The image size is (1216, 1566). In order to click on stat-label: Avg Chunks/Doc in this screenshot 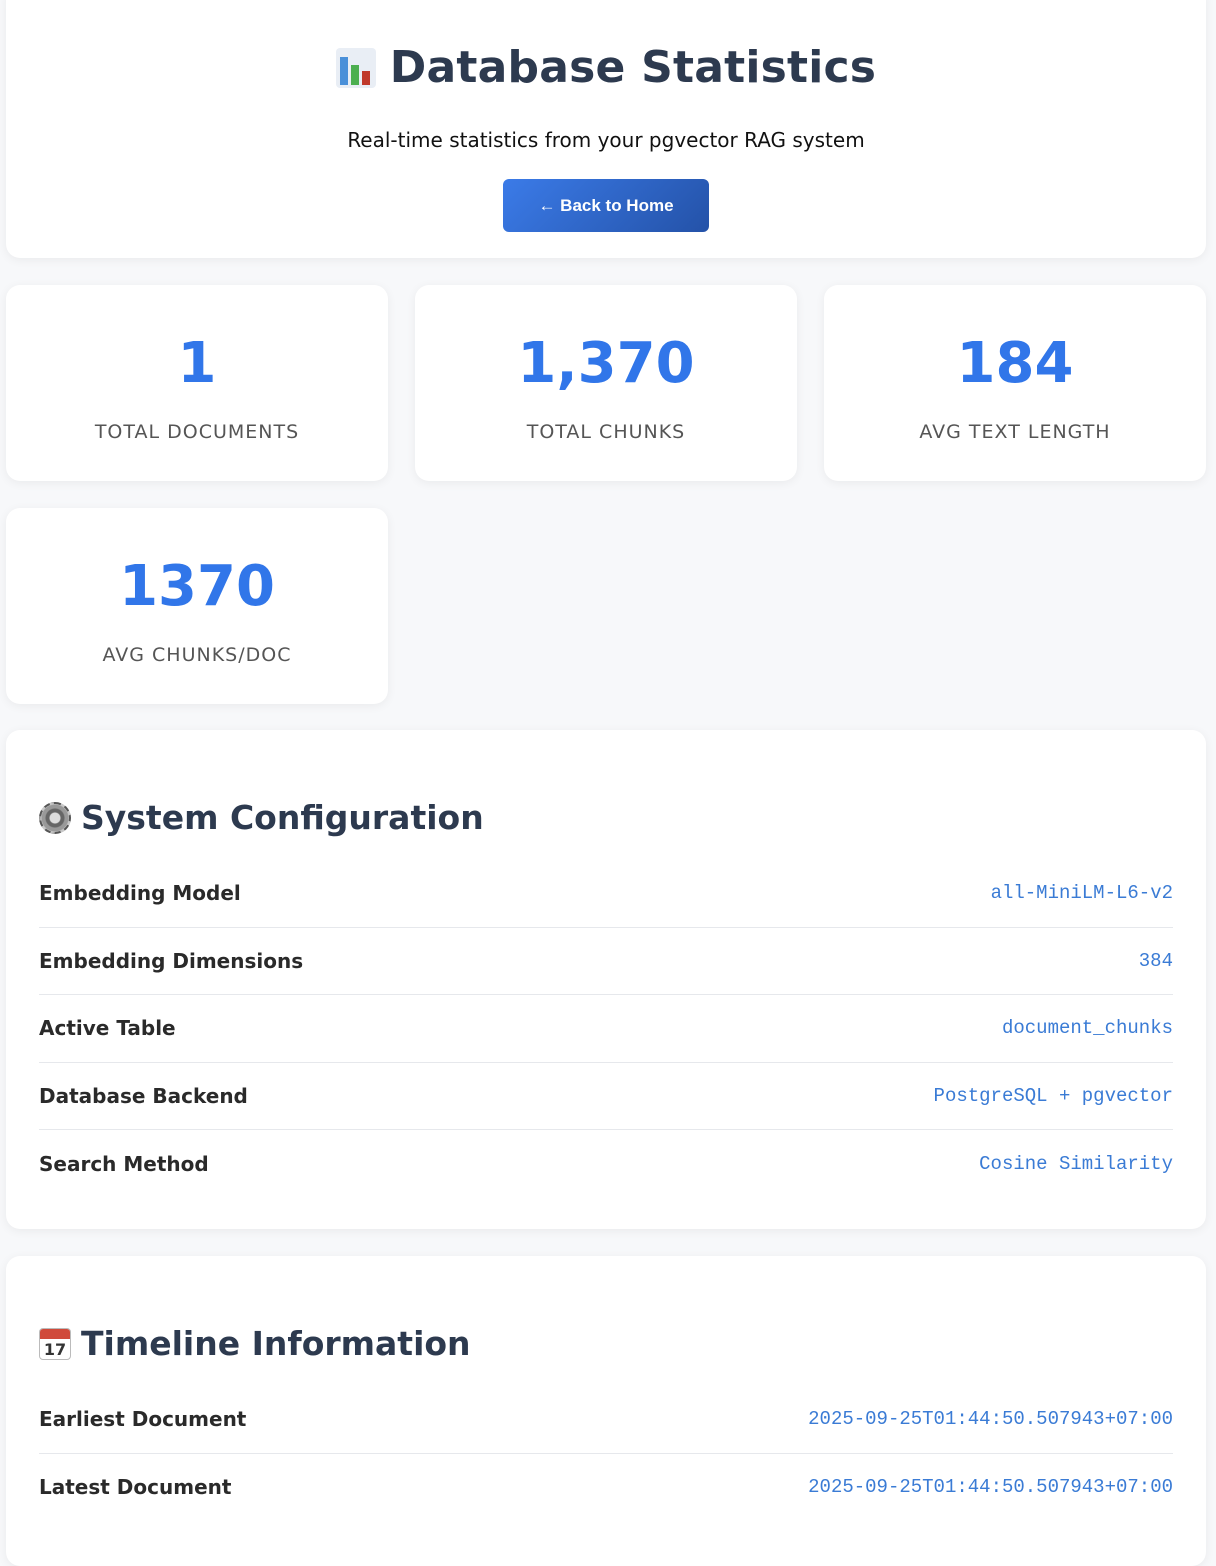, I will do `click(197, 655)`.